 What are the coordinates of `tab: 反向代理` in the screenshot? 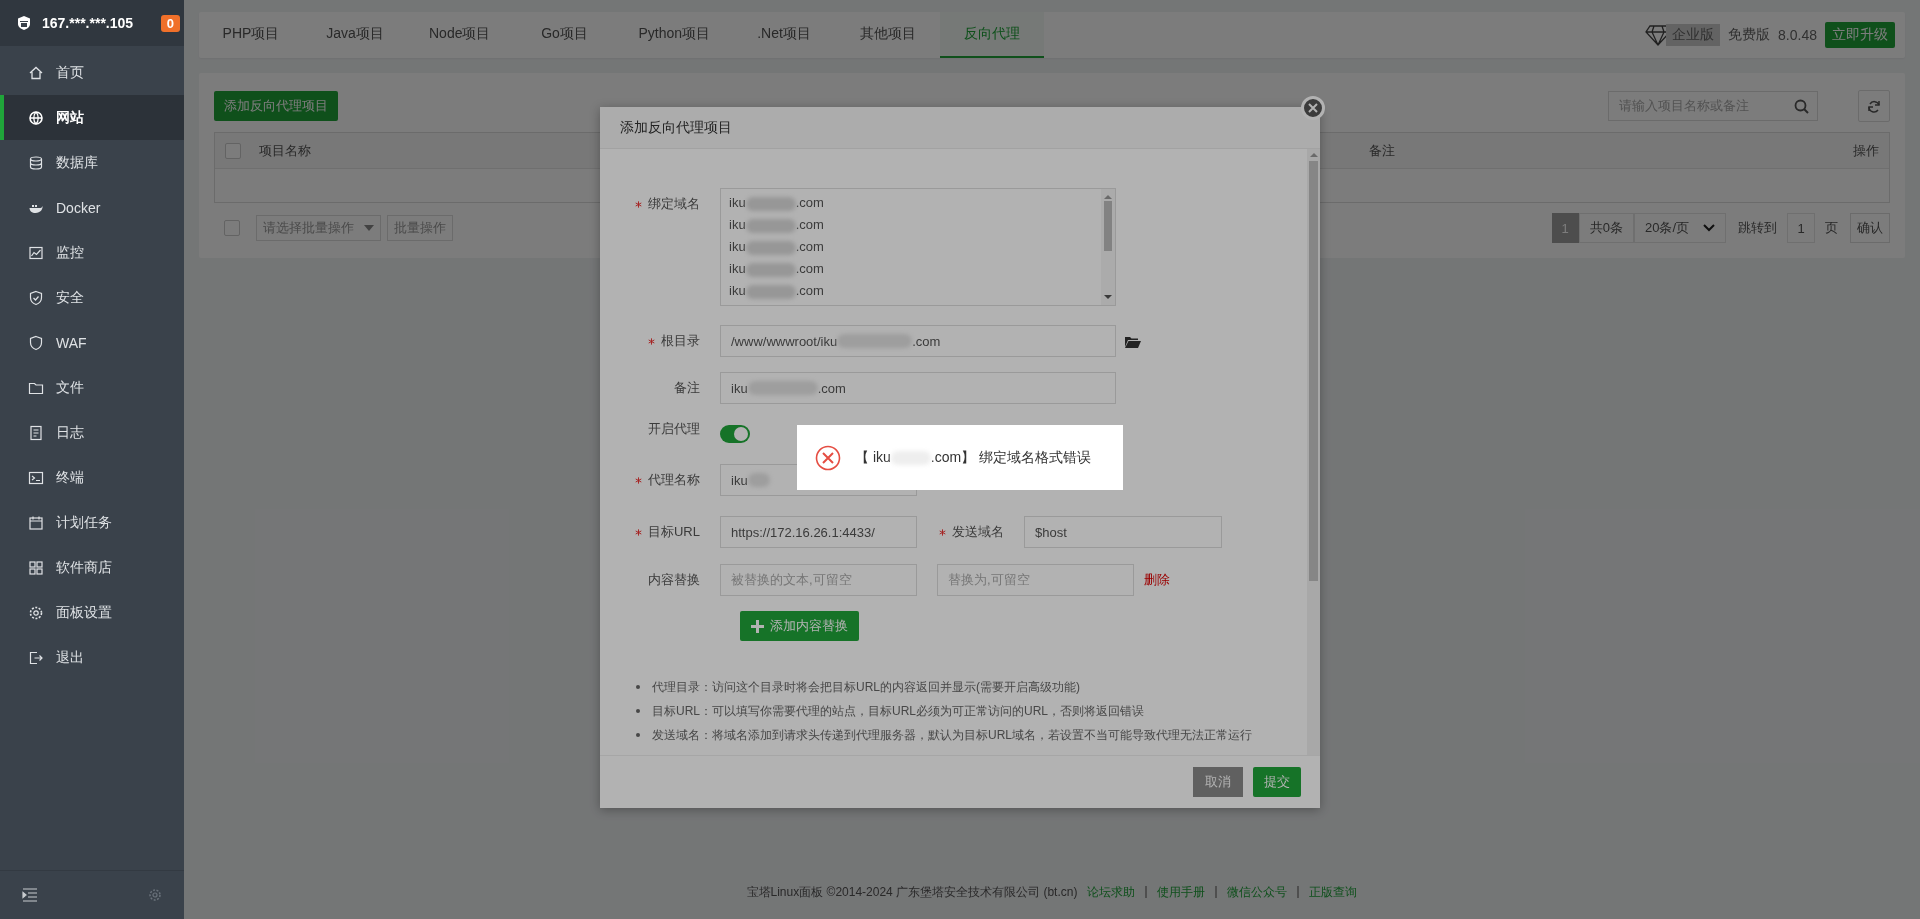 It's located at (992, 35).